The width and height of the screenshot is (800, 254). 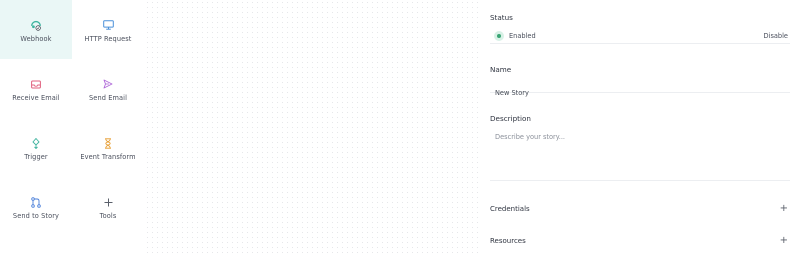 I want to click on palette-item-label: Send Email, so click(x=108, y=98).